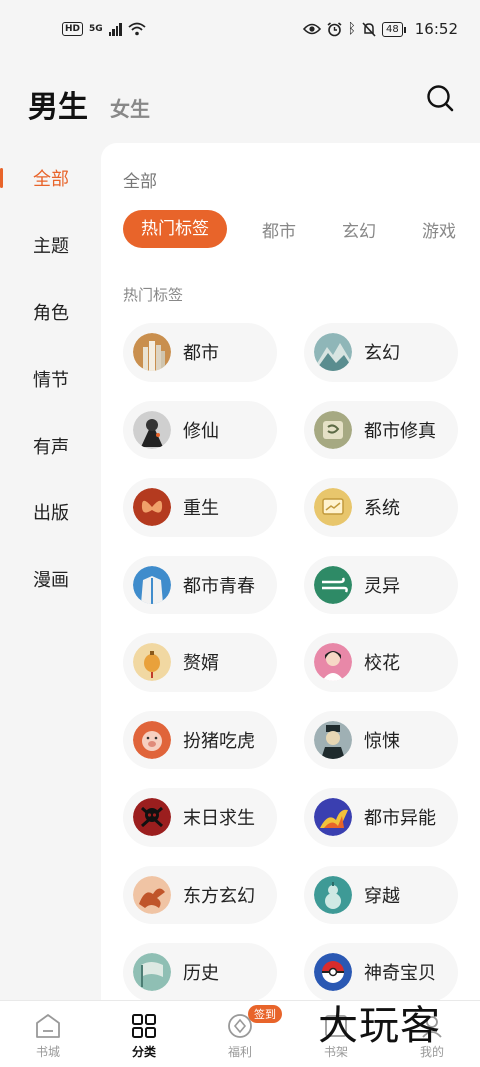  Describe the element at coordinates (50, 312) in the screenshot. I see `sidebar-item-character: 角色` at that location.